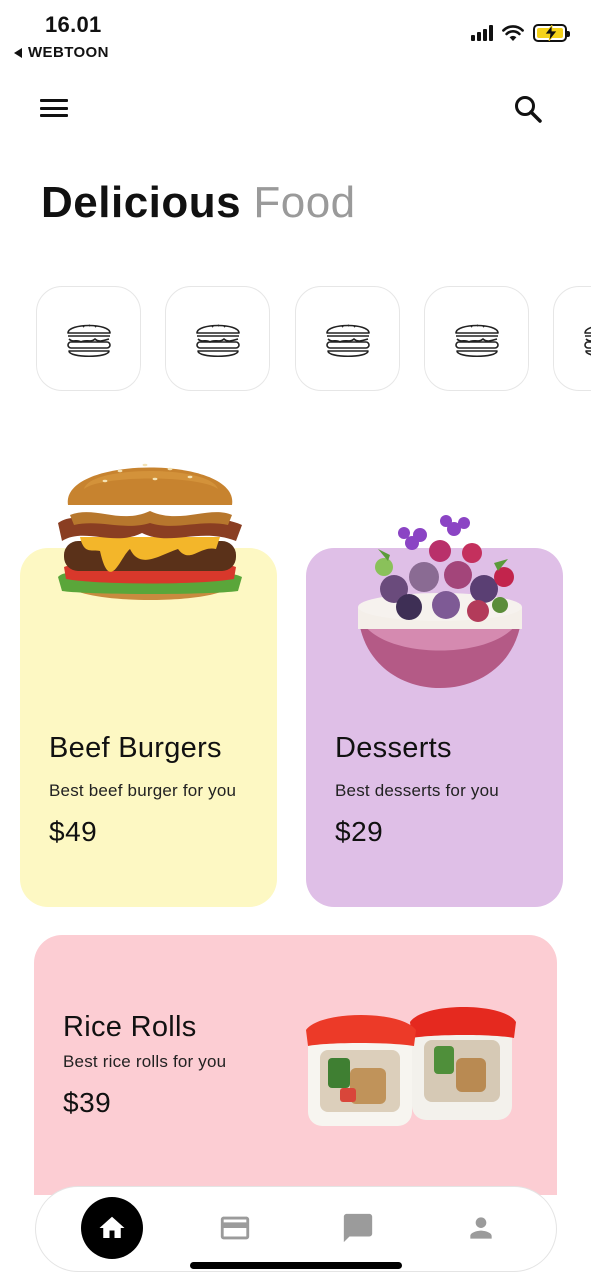 The width and height of the screenshot is (591, 1280). I want to click on status-icons, so click(520, 33).